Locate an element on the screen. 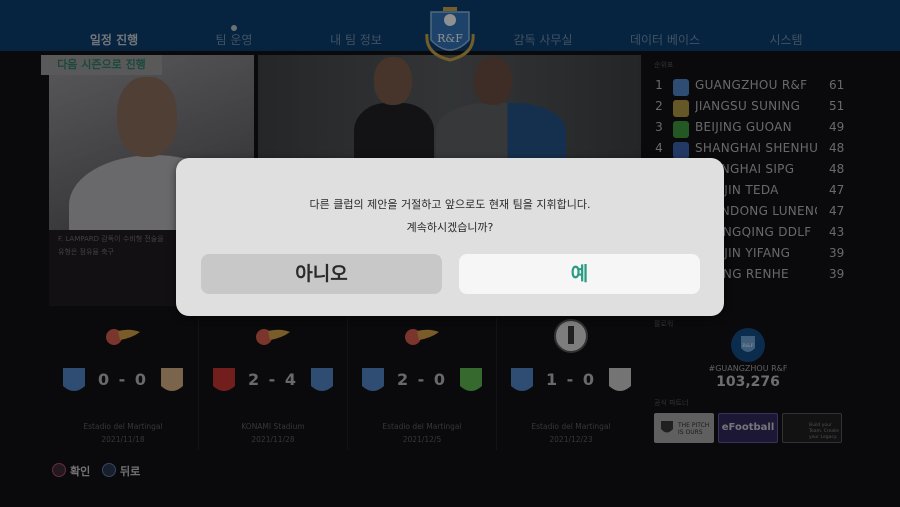 This screenshot has width=900, height=507. match-score: 1 - 0 is located at coordinates (571, 379).